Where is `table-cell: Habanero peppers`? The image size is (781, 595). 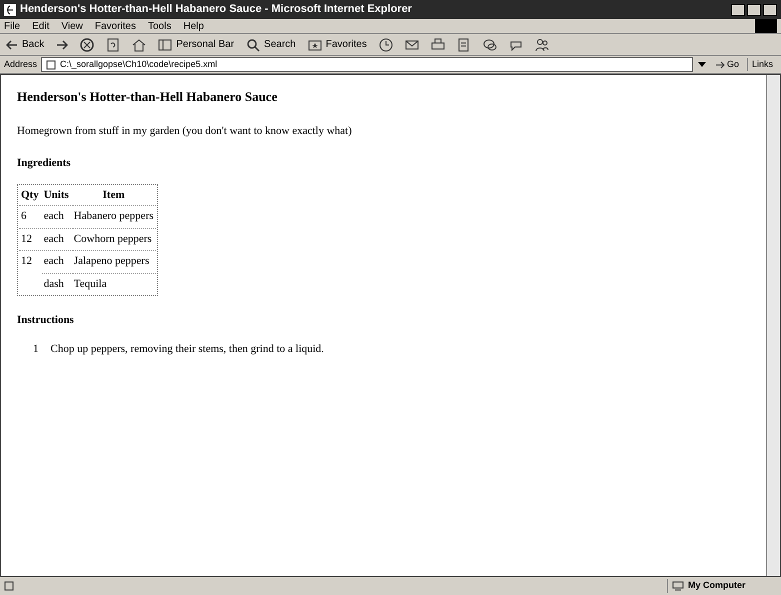 table-cell: Habanero peppers is located at coordinates (114, 215).